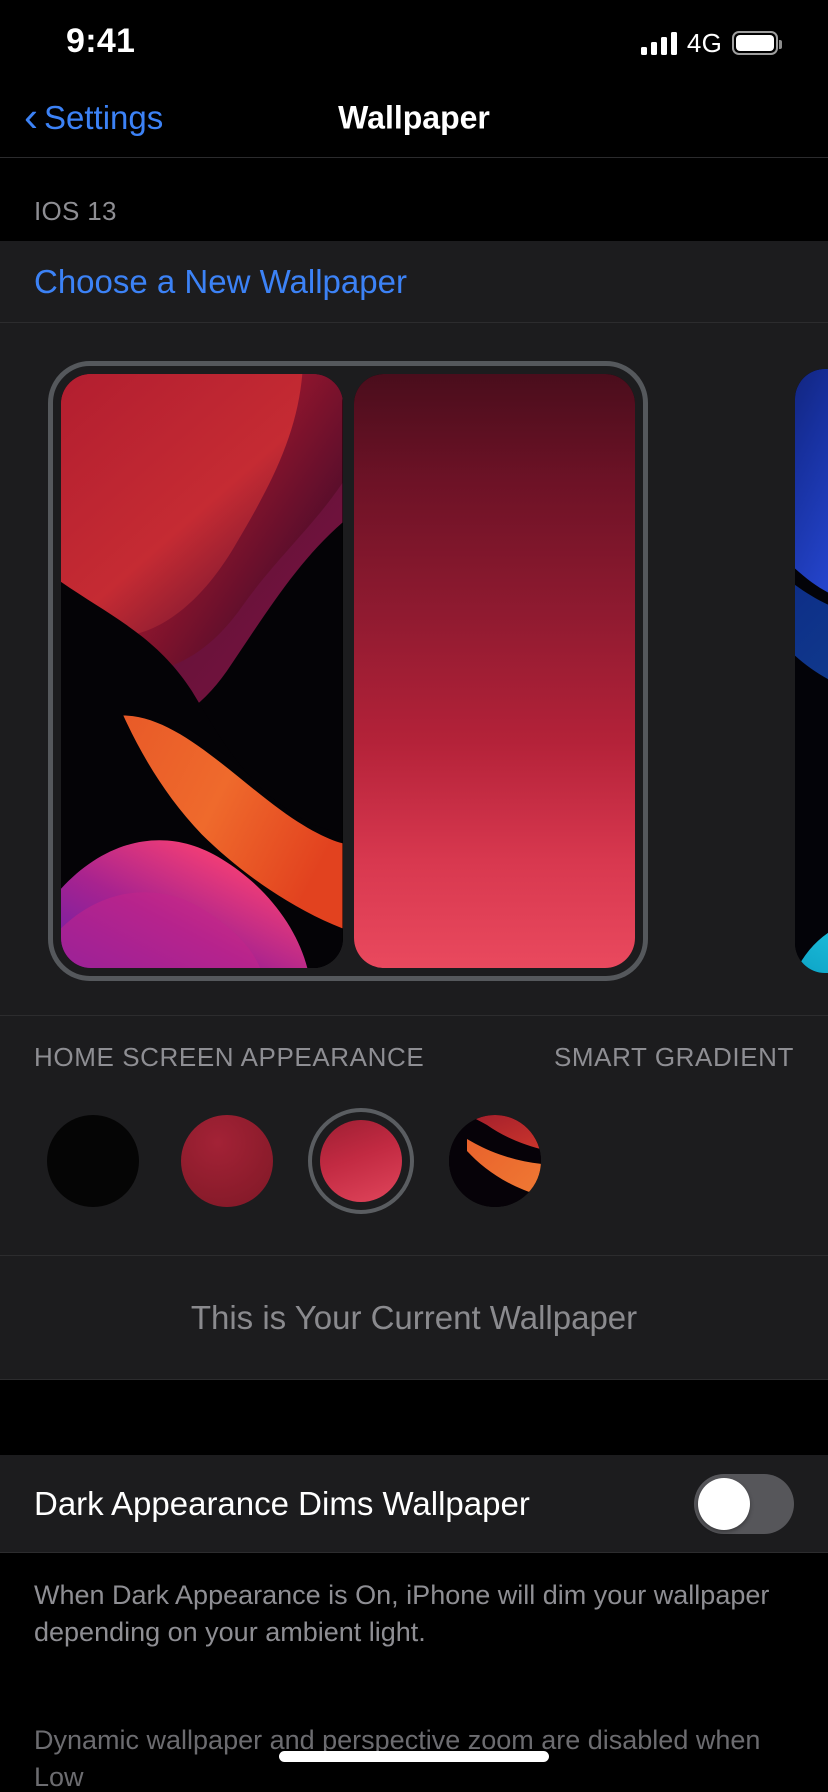 This screenshot has width=828, height=1792. What do you see at coordinates (724, 1503) in the screenshot?
I see `toggle-knob` at bounding box center [724, 1503].